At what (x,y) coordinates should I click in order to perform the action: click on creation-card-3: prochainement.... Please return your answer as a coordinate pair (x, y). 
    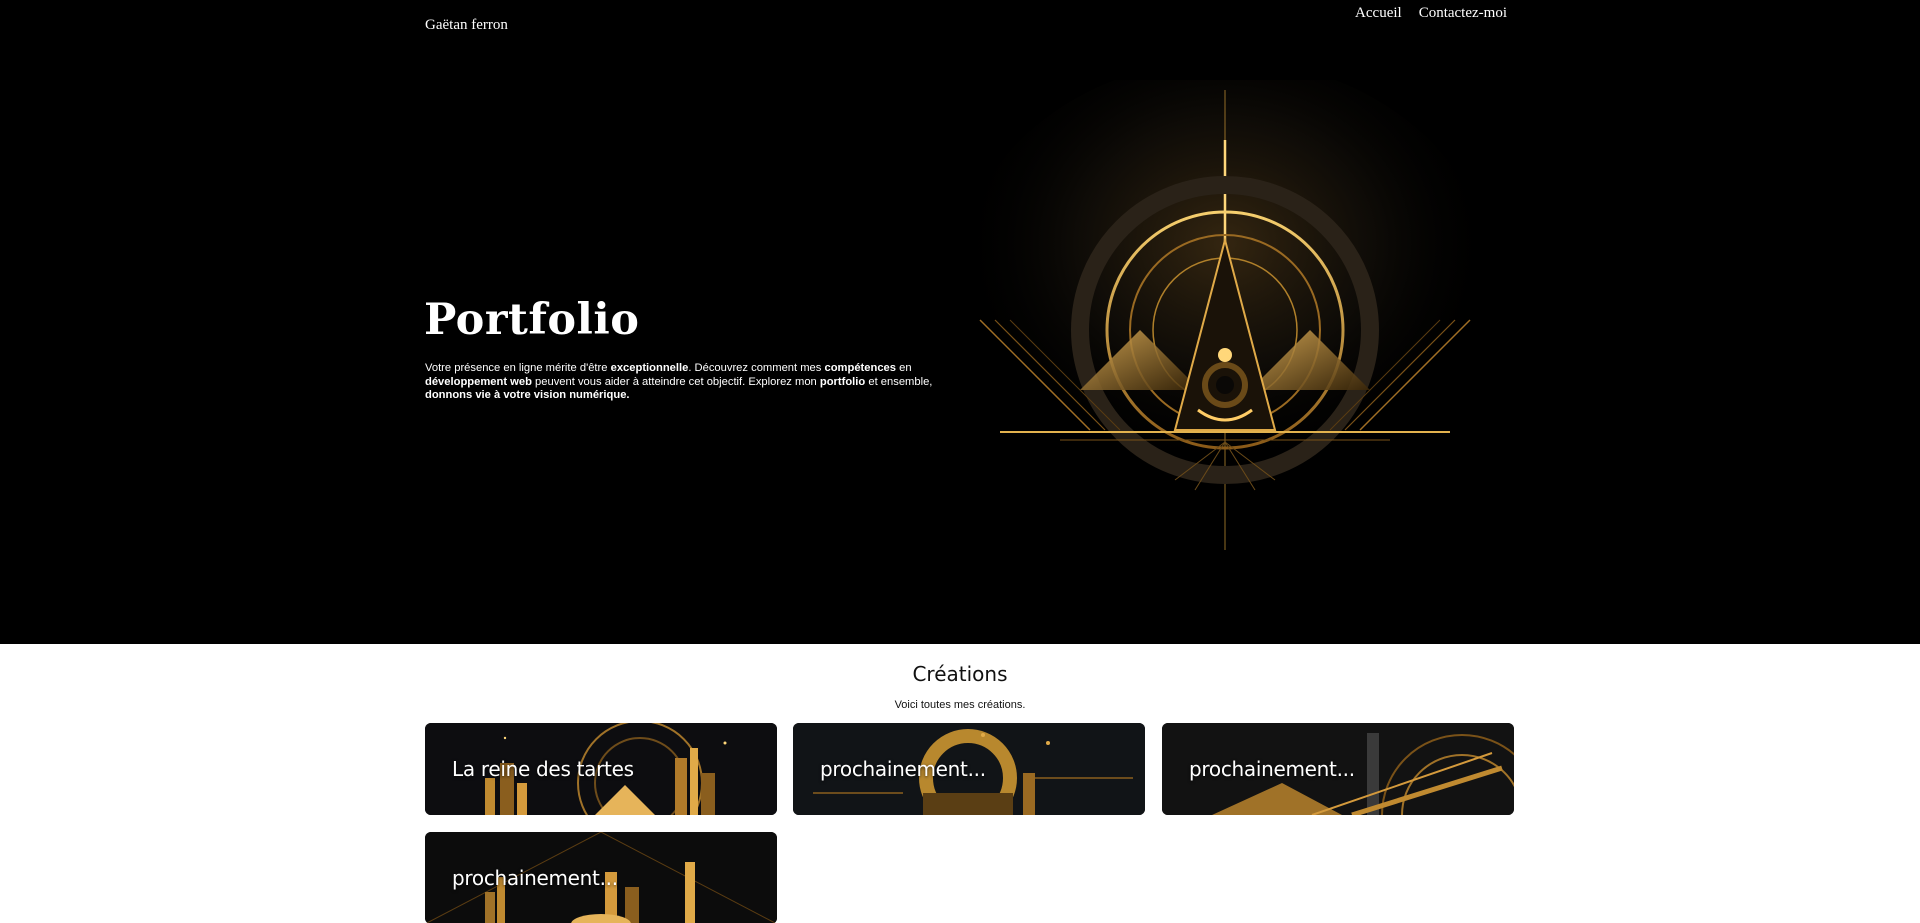
    Looking at the image, I should click on (1338, 769).